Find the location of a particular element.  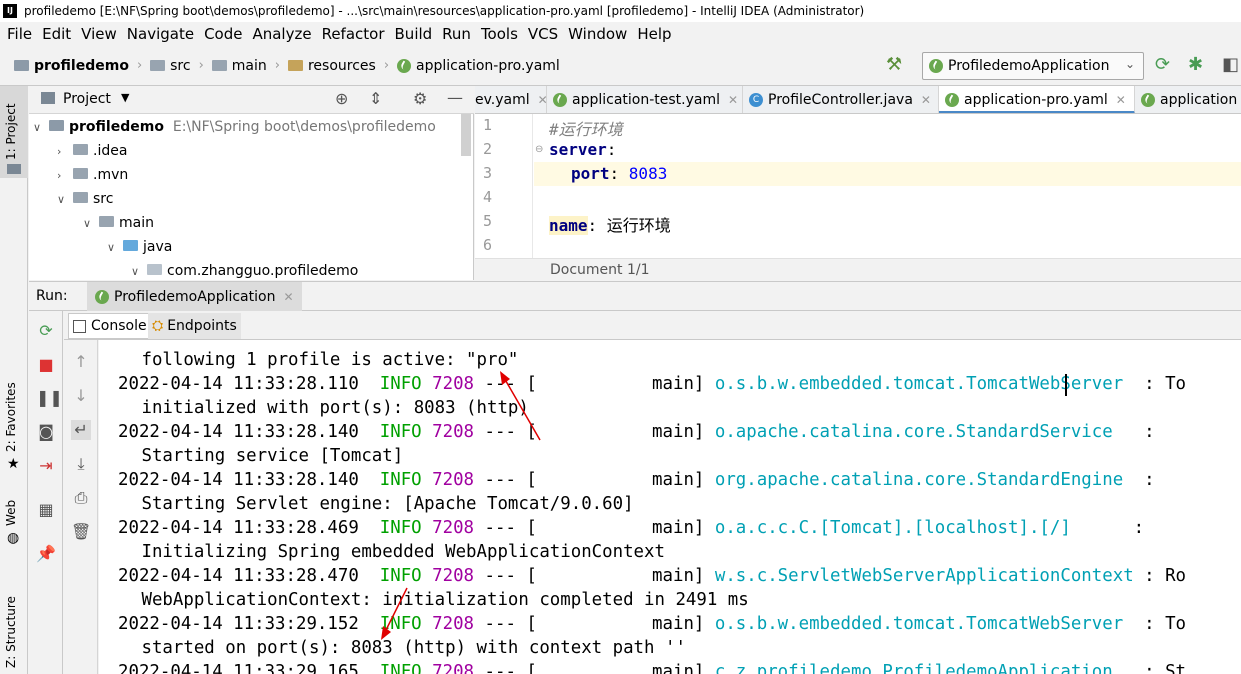

spring-boot-icon is located at coordinates (102, 296).